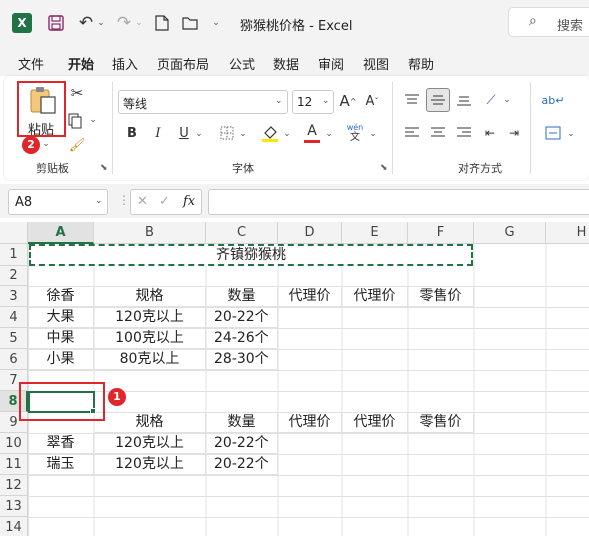 This screenshot has width=589, height=536. I want to click on cell-a4: 大果, so click(61, 317).